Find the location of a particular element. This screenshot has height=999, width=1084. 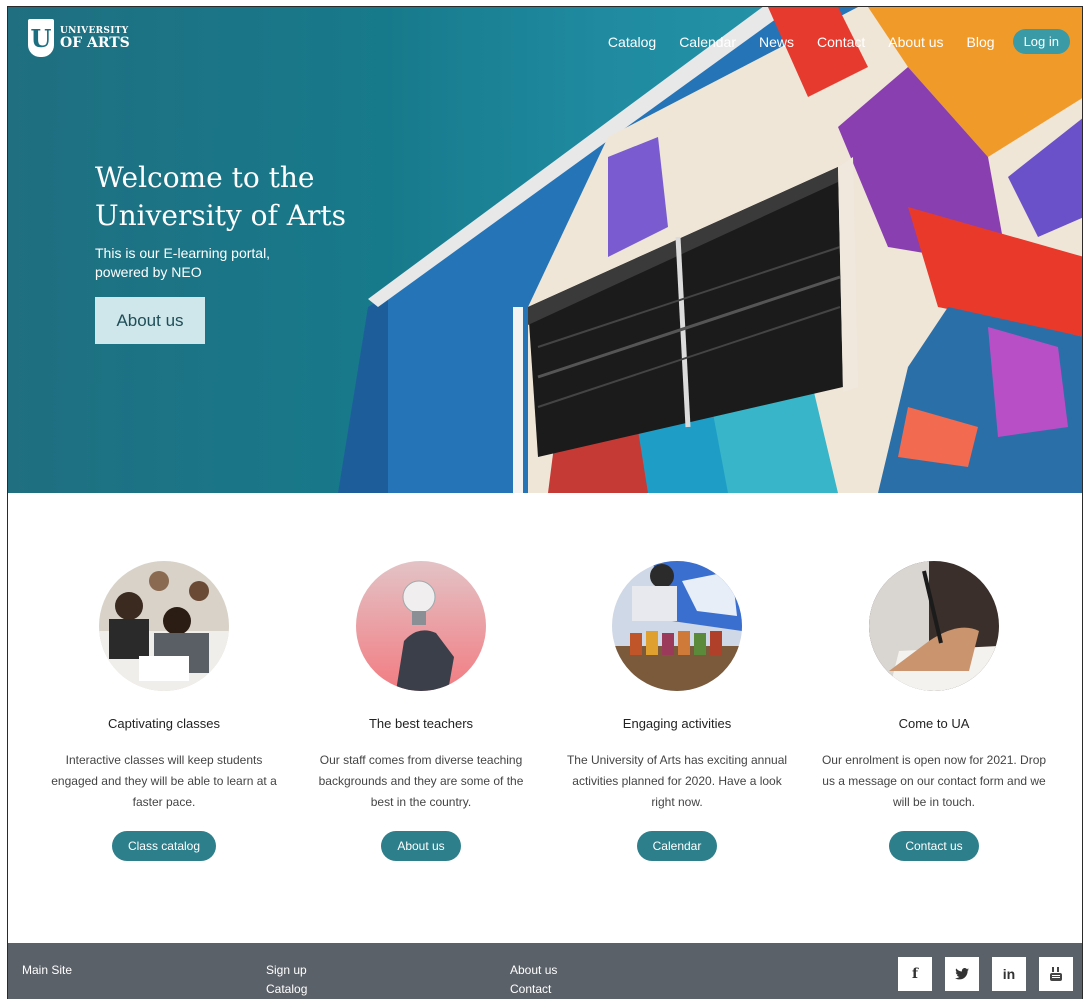

contact-us-button: Contact us is located at coordinates (934, 846).